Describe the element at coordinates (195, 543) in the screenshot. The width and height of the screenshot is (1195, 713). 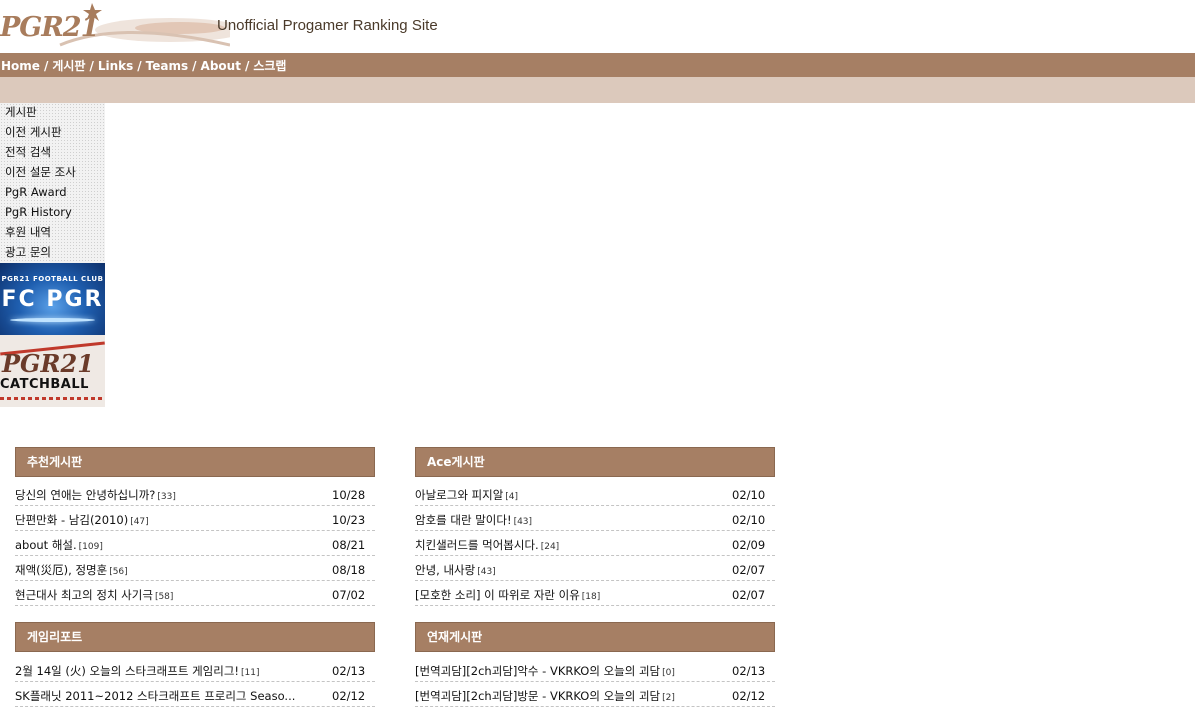
I see `list-item: about 해설. [109] 08/21` at that location.